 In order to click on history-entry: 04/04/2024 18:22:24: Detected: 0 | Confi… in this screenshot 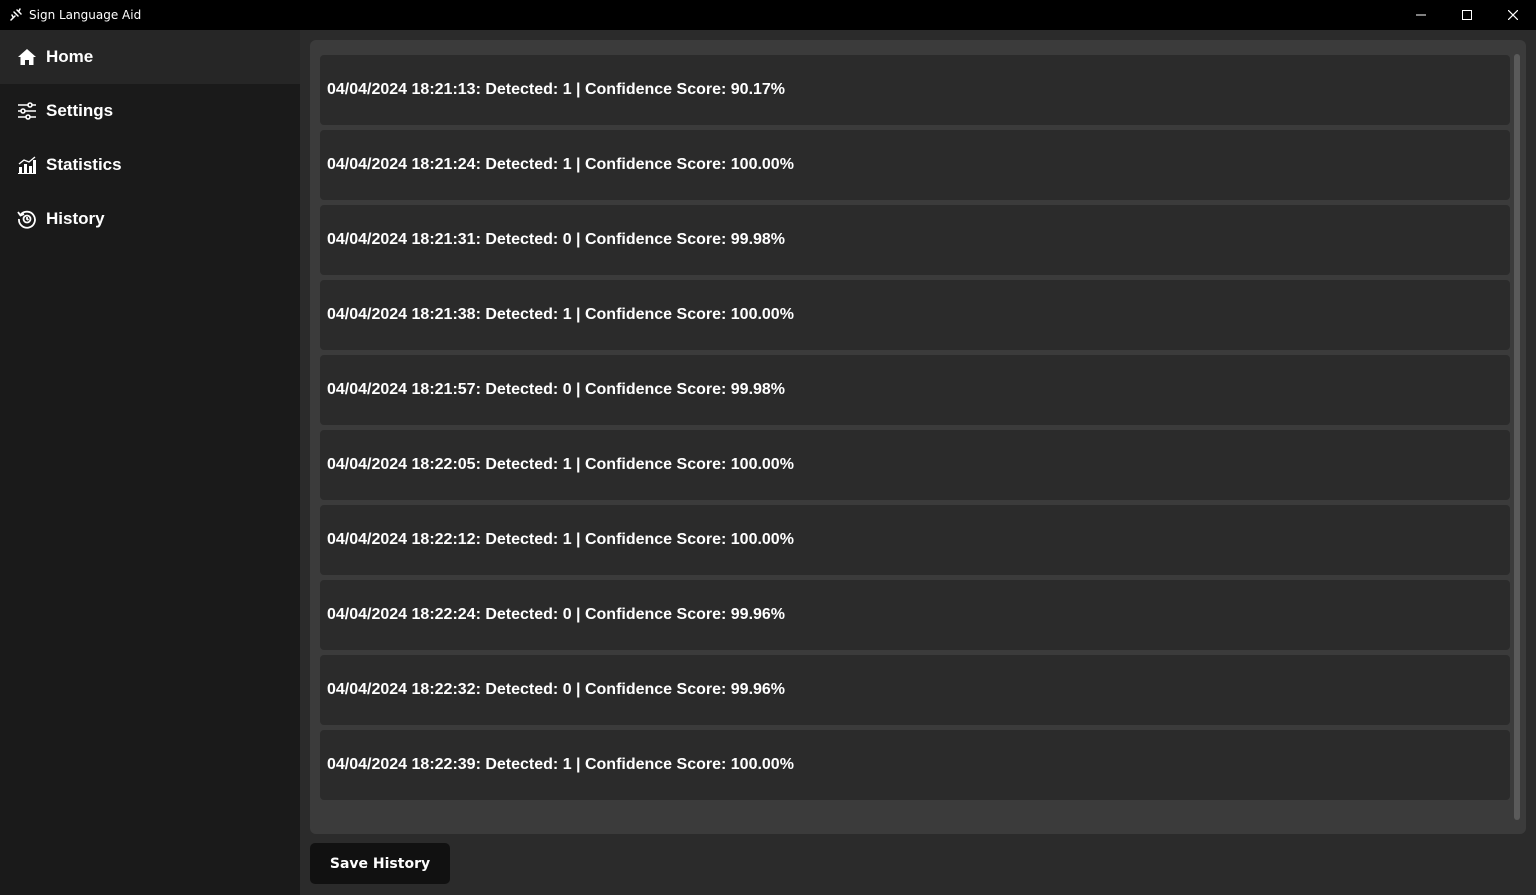, I will do `click(915, 615)`.